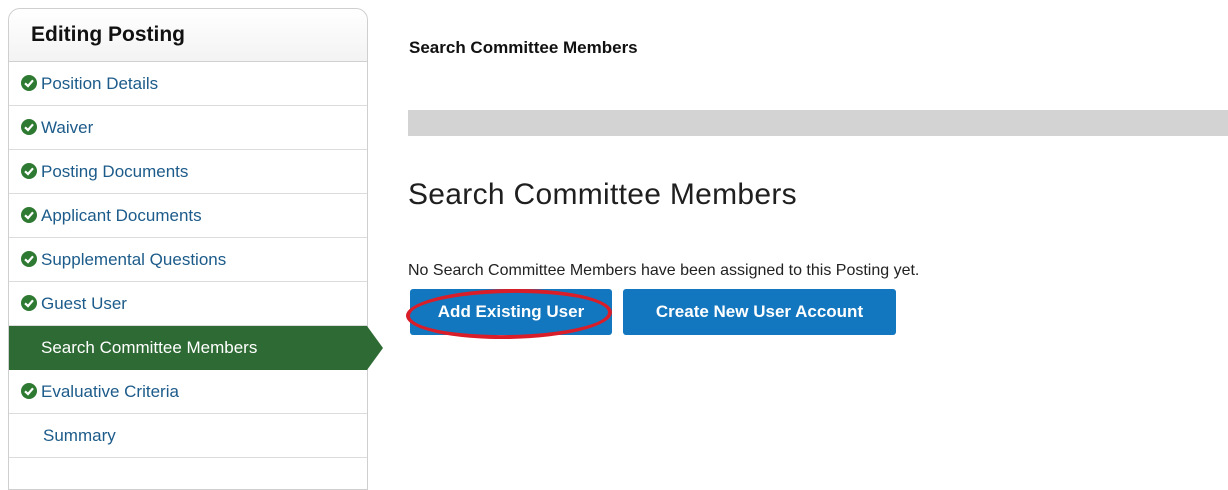 The width and height of the screenshot is (1228, 490). What do you see at coordinates (188, 128) in the screenshot?
I see `sidebar-item-waiver: Waiver` at bounding box center [188, 128].